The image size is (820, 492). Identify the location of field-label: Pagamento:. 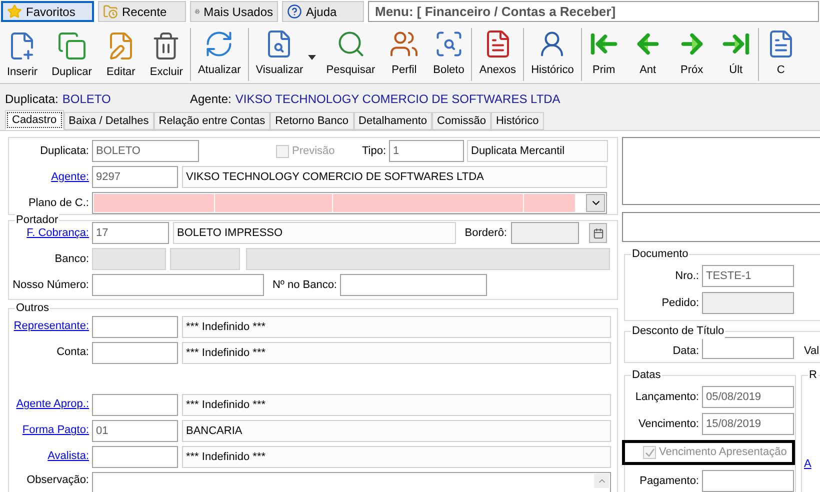
(669, 480).